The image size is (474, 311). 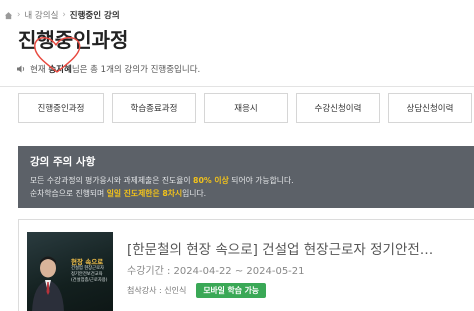 I want to click on tab-consultation-history: 상담신청이력, so click(x=430, y=108).